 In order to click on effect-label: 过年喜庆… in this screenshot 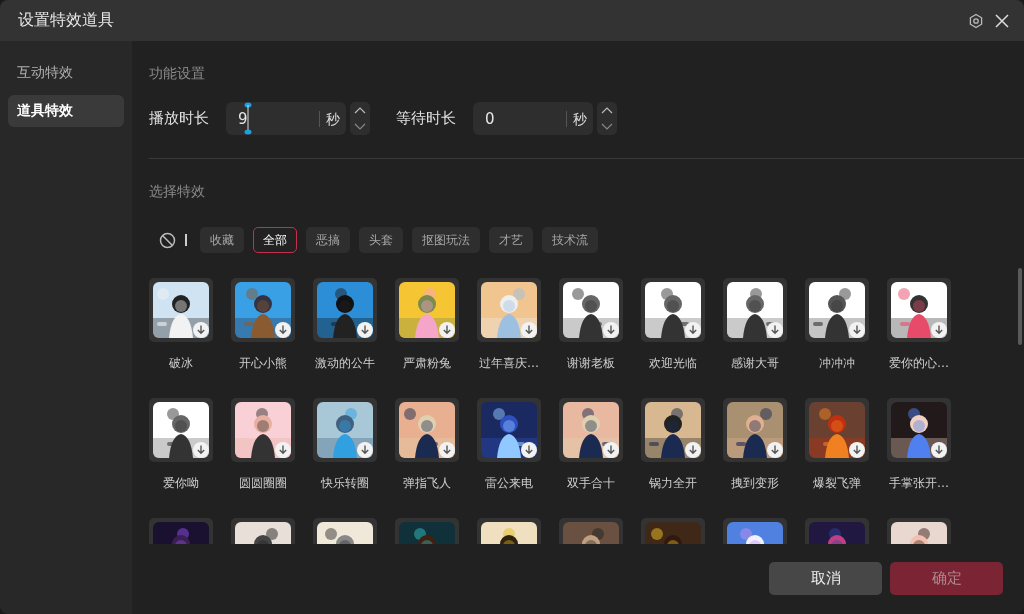, I will do `click(509, 363)`.